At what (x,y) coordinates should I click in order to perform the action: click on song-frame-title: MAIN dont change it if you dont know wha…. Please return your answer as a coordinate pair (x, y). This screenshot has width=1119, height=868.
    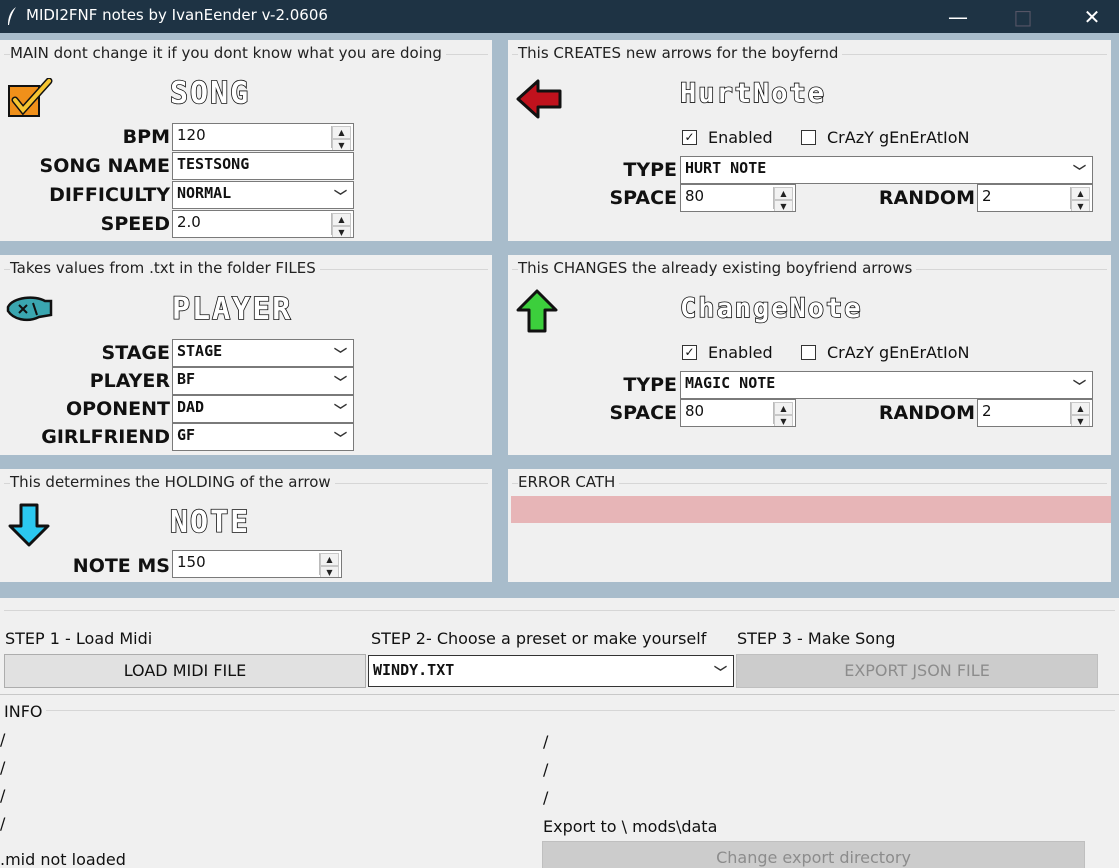
    Looking at the image, I should click on (228, 53).